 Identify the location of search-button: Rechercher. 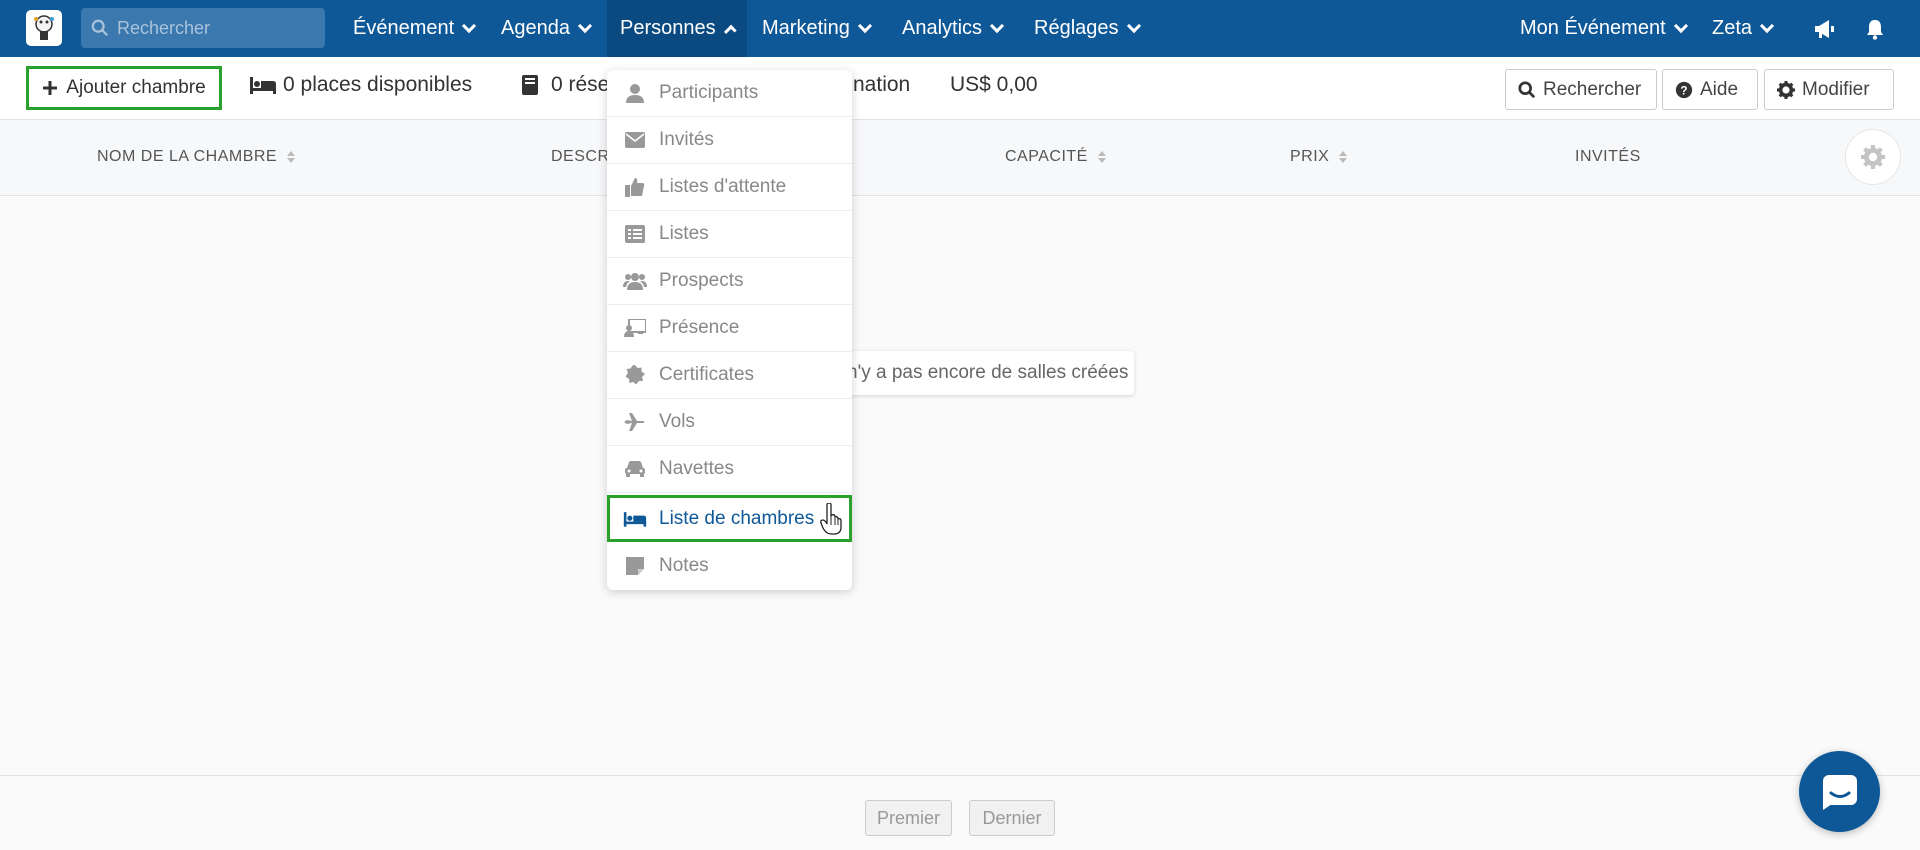
(1581, 89).